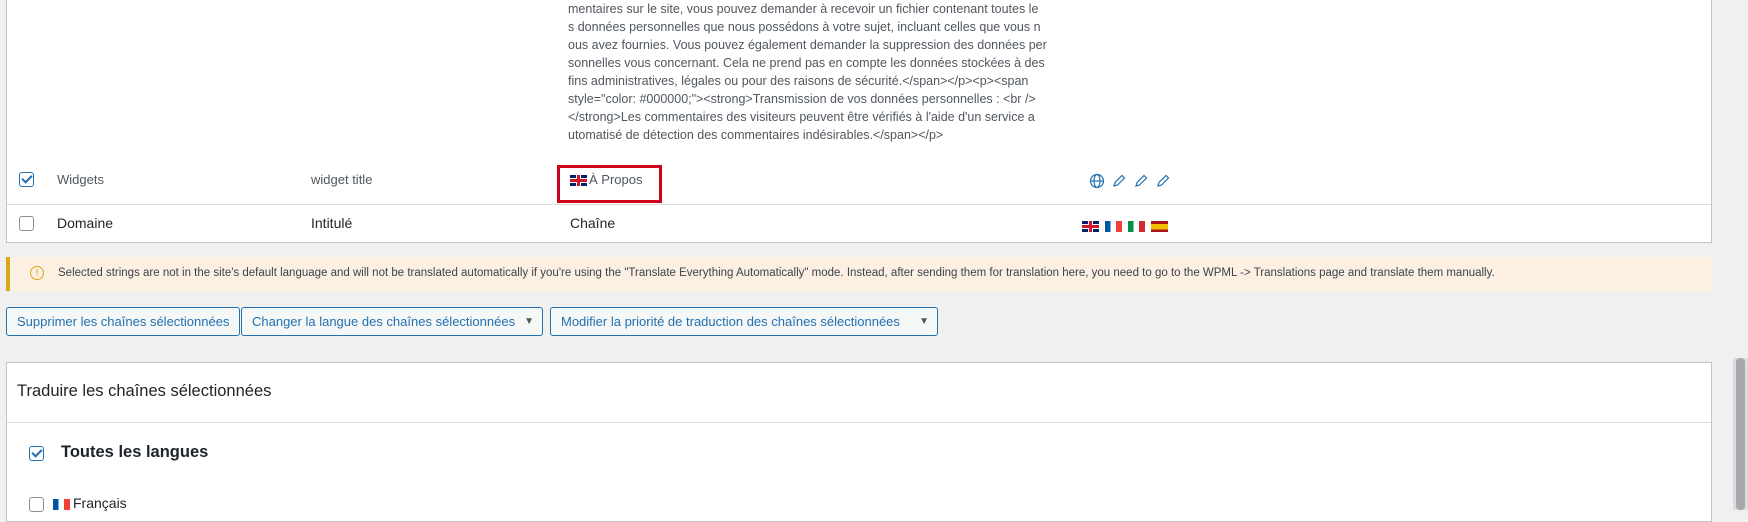  I want to click on panel-title: Traduire les chaînes sélectionnées, so click(144, 391).